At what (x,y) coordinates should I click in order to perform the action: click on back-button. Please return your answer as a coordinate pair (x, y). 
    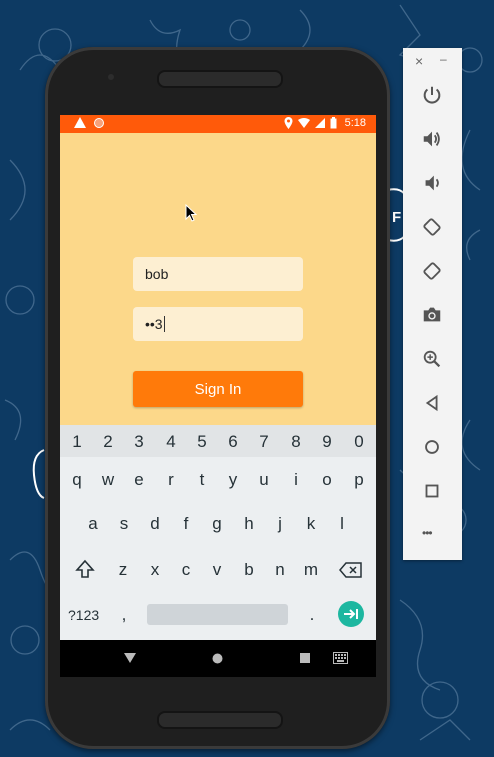
    Looking at the image, I should click on (432, 403).